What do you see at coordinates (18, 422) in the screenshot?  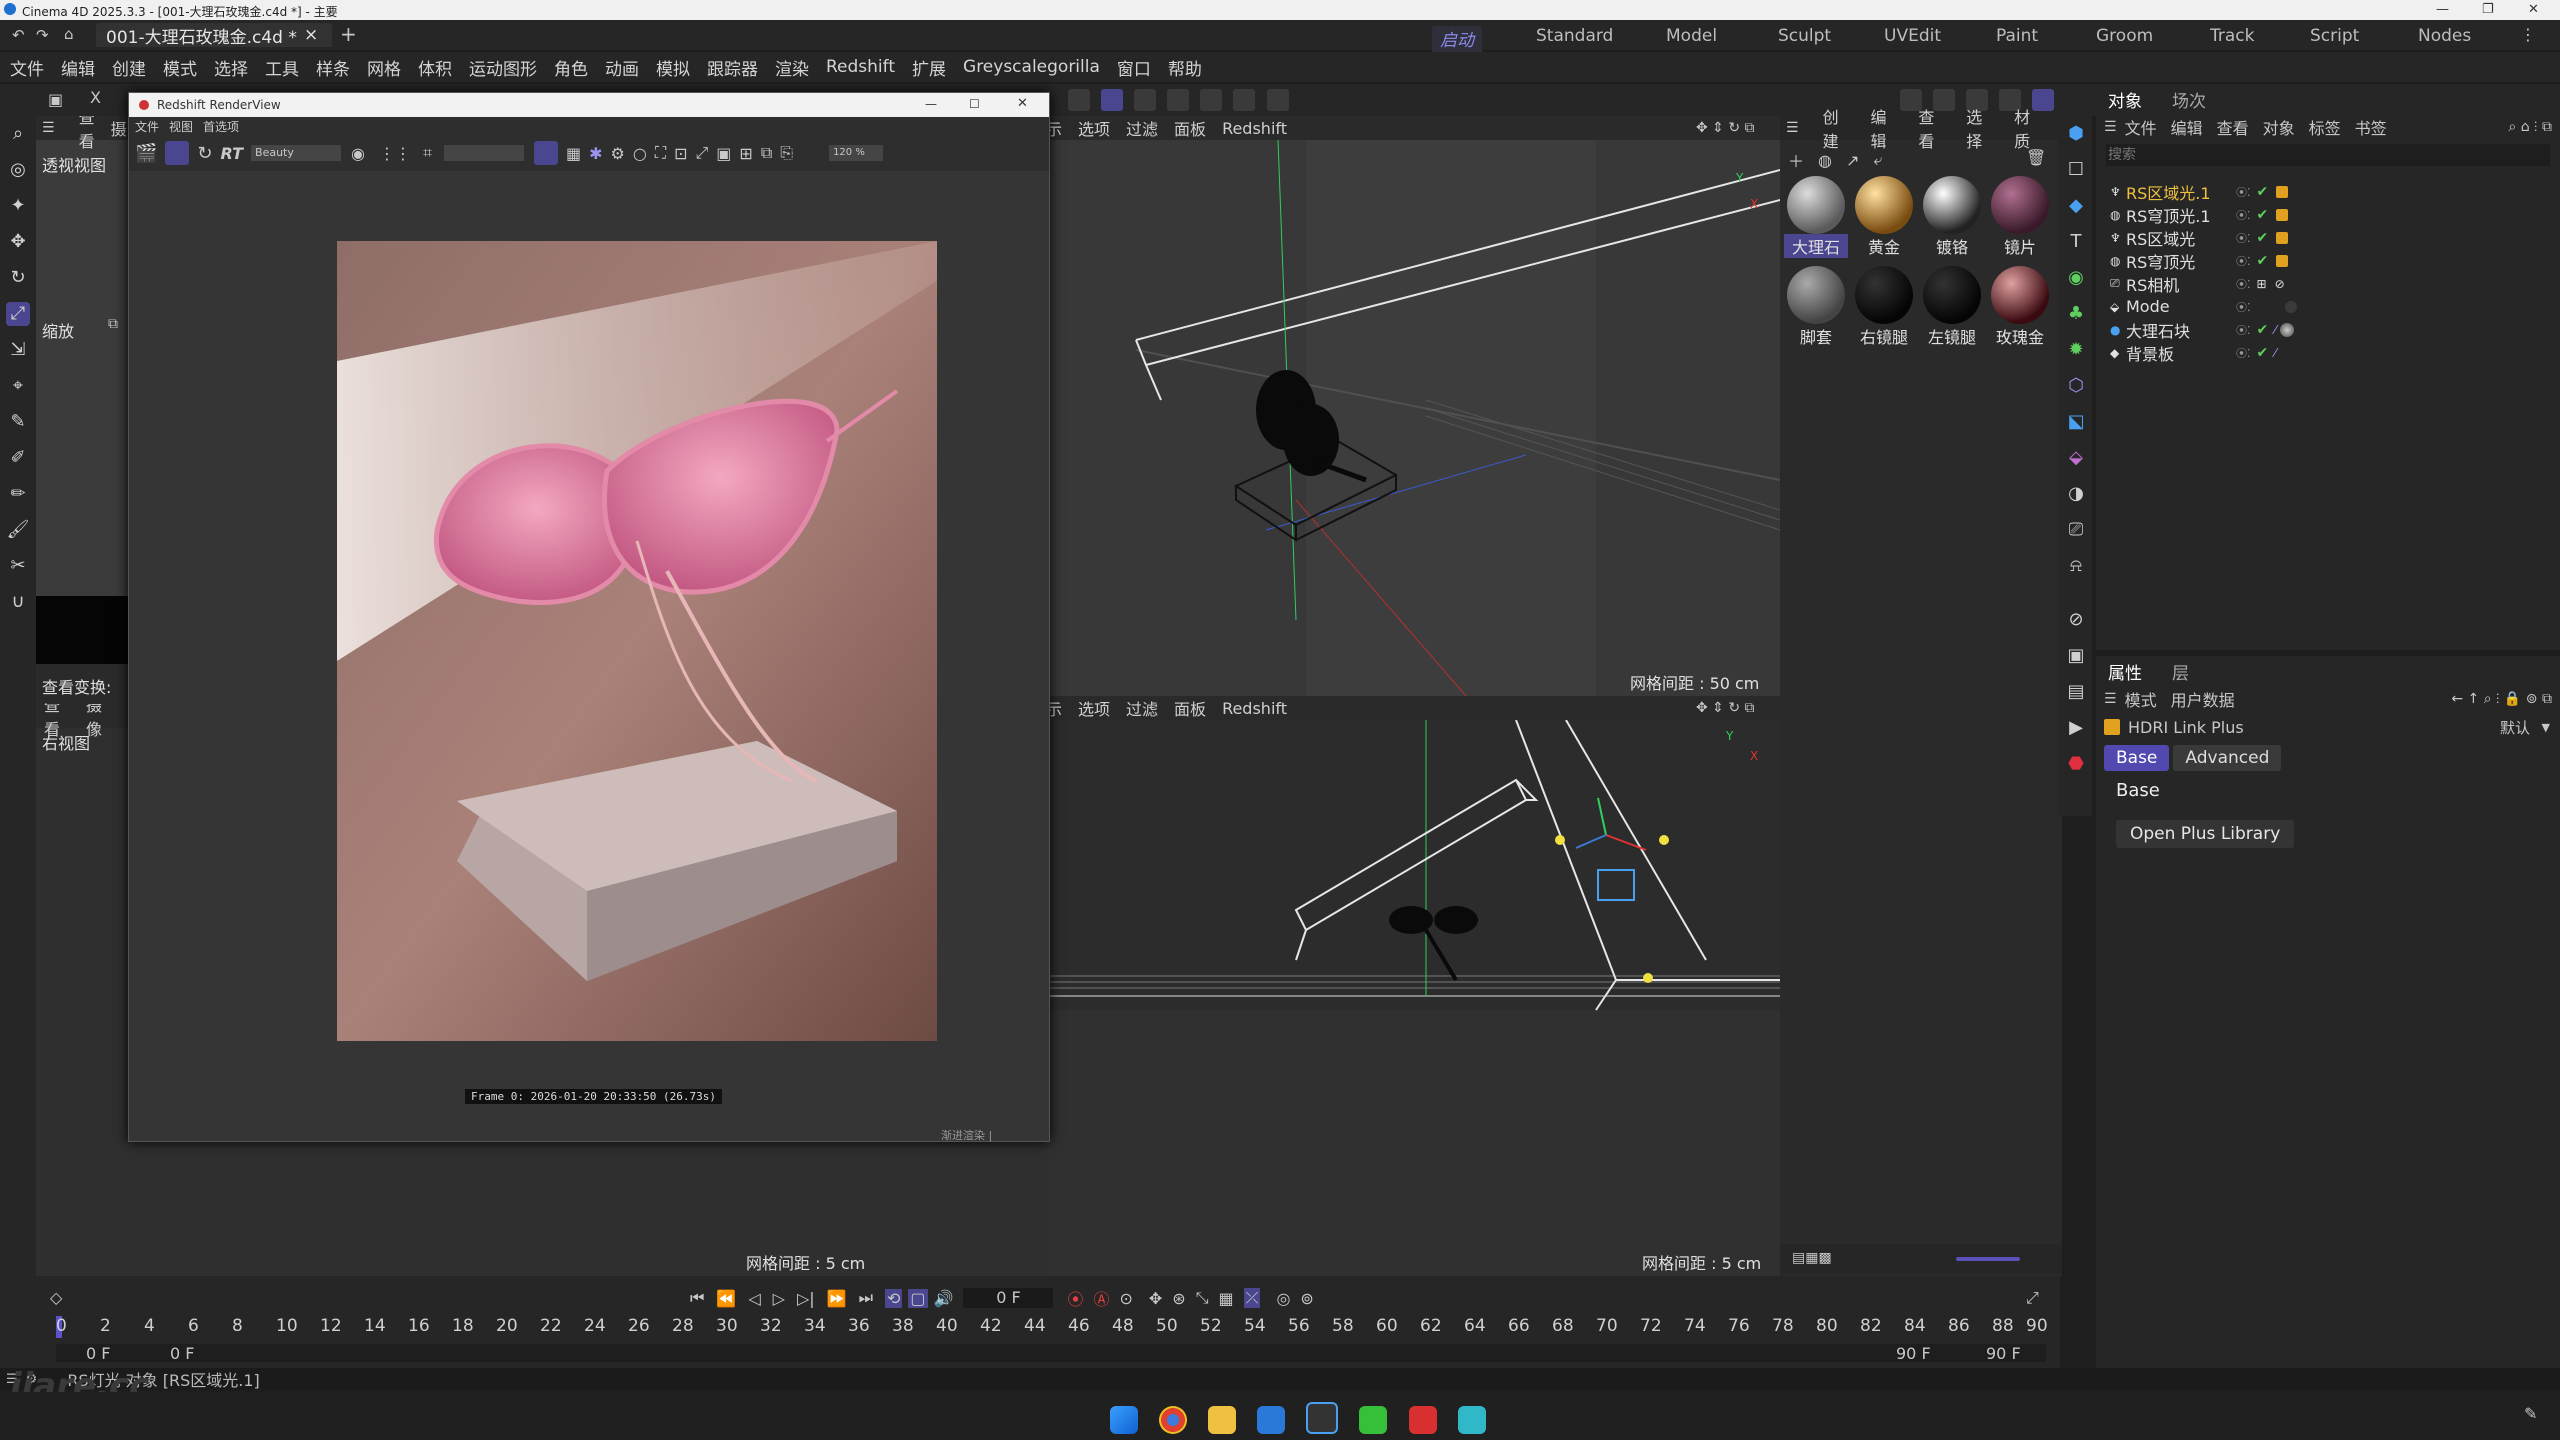 I see `spline-pen-icon: ✎` at bounding box center [18, 422].